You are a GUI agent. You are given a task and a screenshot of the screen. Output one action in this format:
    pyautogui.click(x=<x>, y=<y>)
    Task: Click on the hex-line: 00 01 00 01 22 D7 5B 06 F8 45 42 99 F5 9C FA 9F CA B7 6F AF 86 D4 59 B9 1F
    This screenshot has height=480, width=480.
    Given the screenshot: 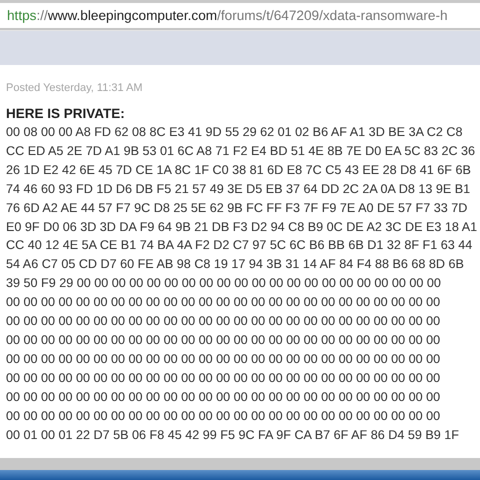 What is the action you would take?
    pyautogui.click(x=233, y=435)
    